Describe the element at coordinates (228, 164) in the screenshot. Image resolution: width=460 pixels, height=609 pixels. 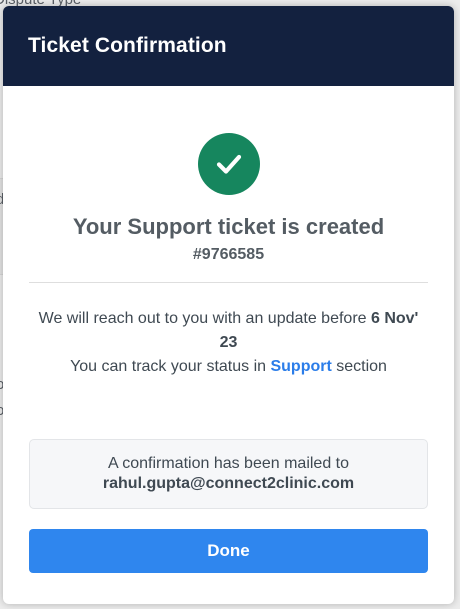
I see `check-circle-icon` at that location.